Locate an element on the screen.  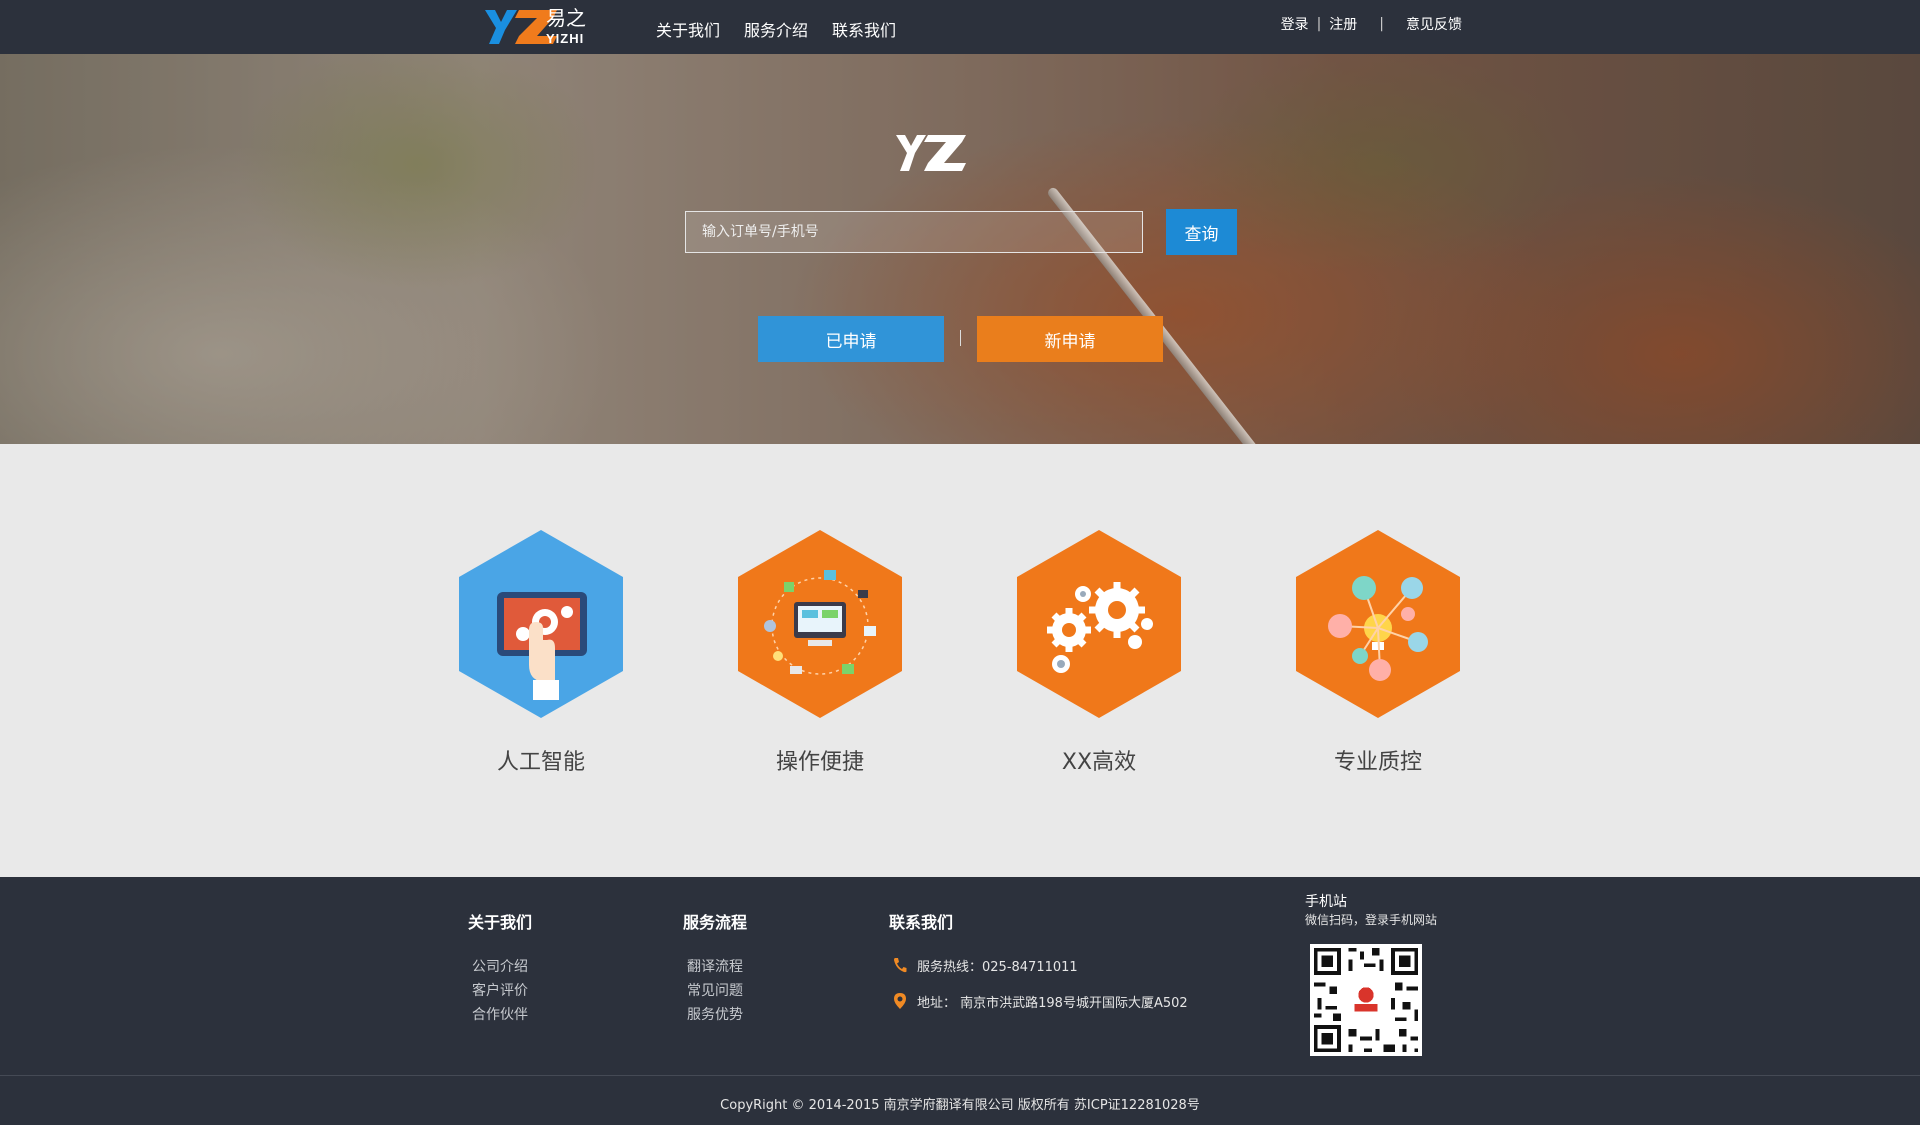
hero-logo-icon is located at coordinates (931, 153).